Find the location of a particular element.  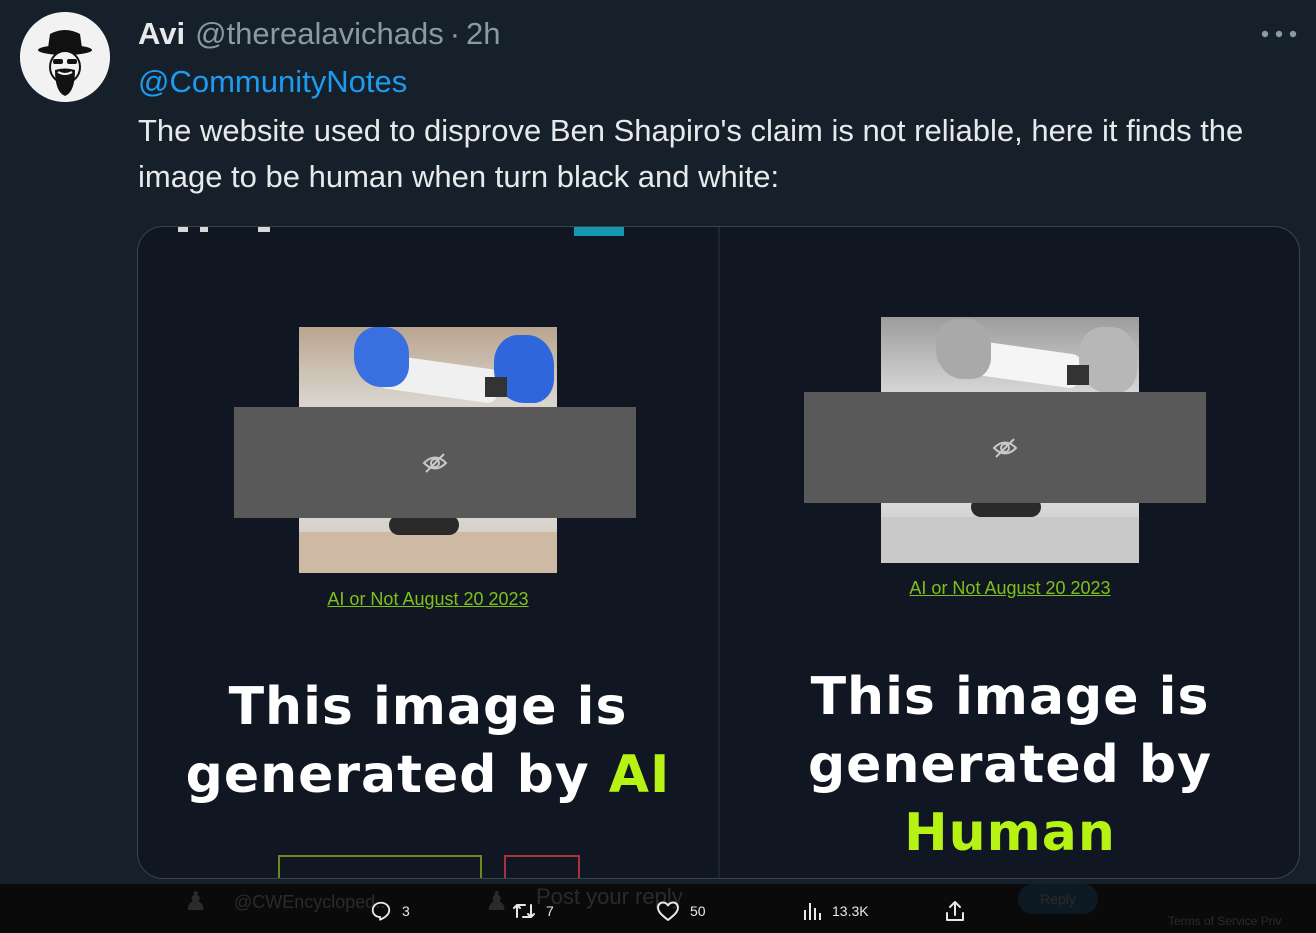

verdict-left: This image is generated by AI is located at coordinates (428, 741).